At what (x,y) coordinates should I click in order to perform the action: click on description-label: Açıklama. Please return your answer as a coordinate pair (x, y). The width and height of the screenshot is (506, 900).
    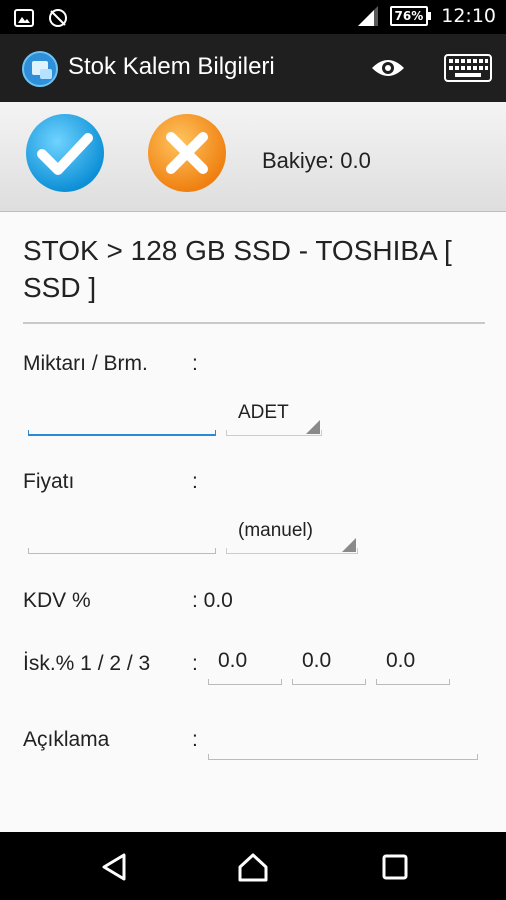
    Looking at the image, I should click on (66, 739).